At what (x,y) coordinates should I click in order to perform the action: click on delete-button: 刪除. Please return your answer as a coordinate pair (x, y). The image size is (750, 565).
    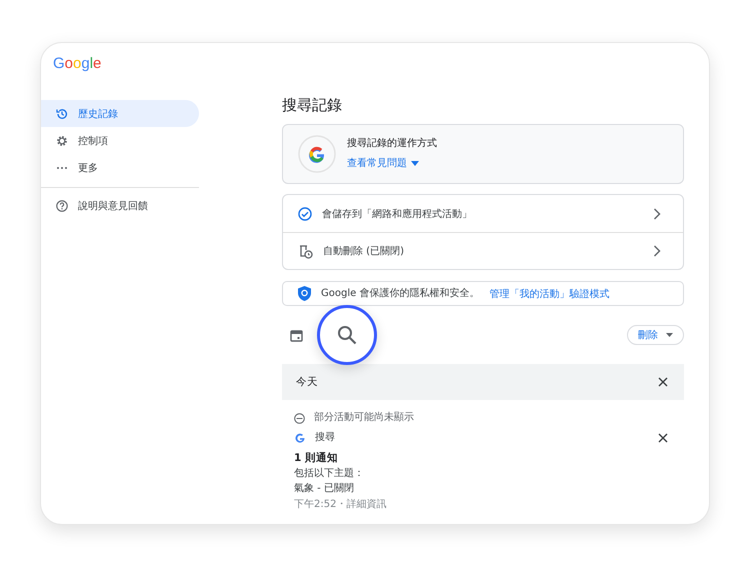
    Looking at the image, I should click on (655, 335).